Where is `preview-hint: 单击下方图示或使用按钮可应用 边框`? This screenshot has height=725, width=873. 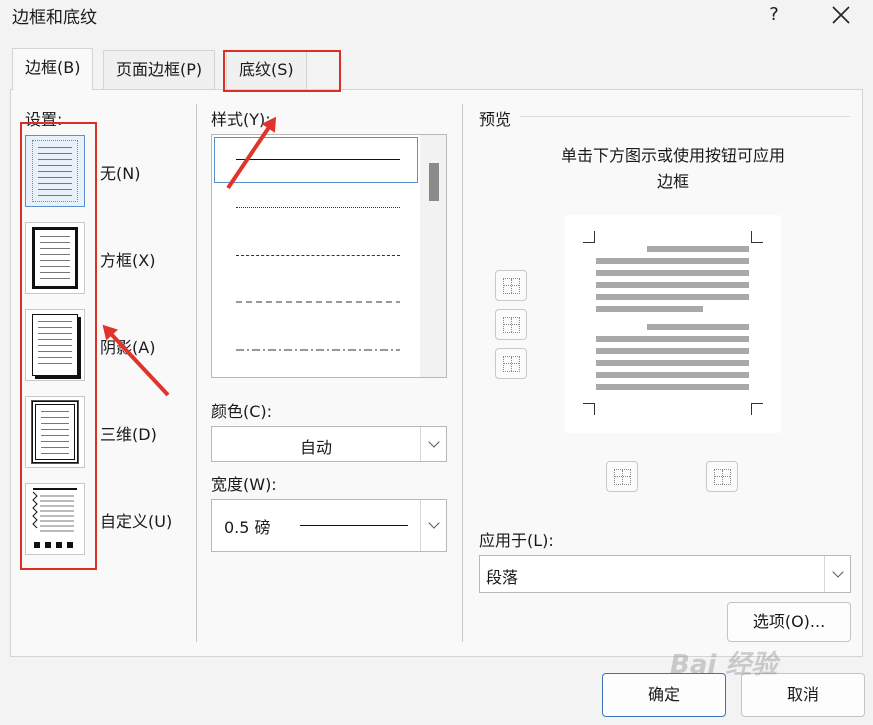
preview-hint: 单击下方图示或使用按钮可应用 边框 is located at coordinates (672, 168).